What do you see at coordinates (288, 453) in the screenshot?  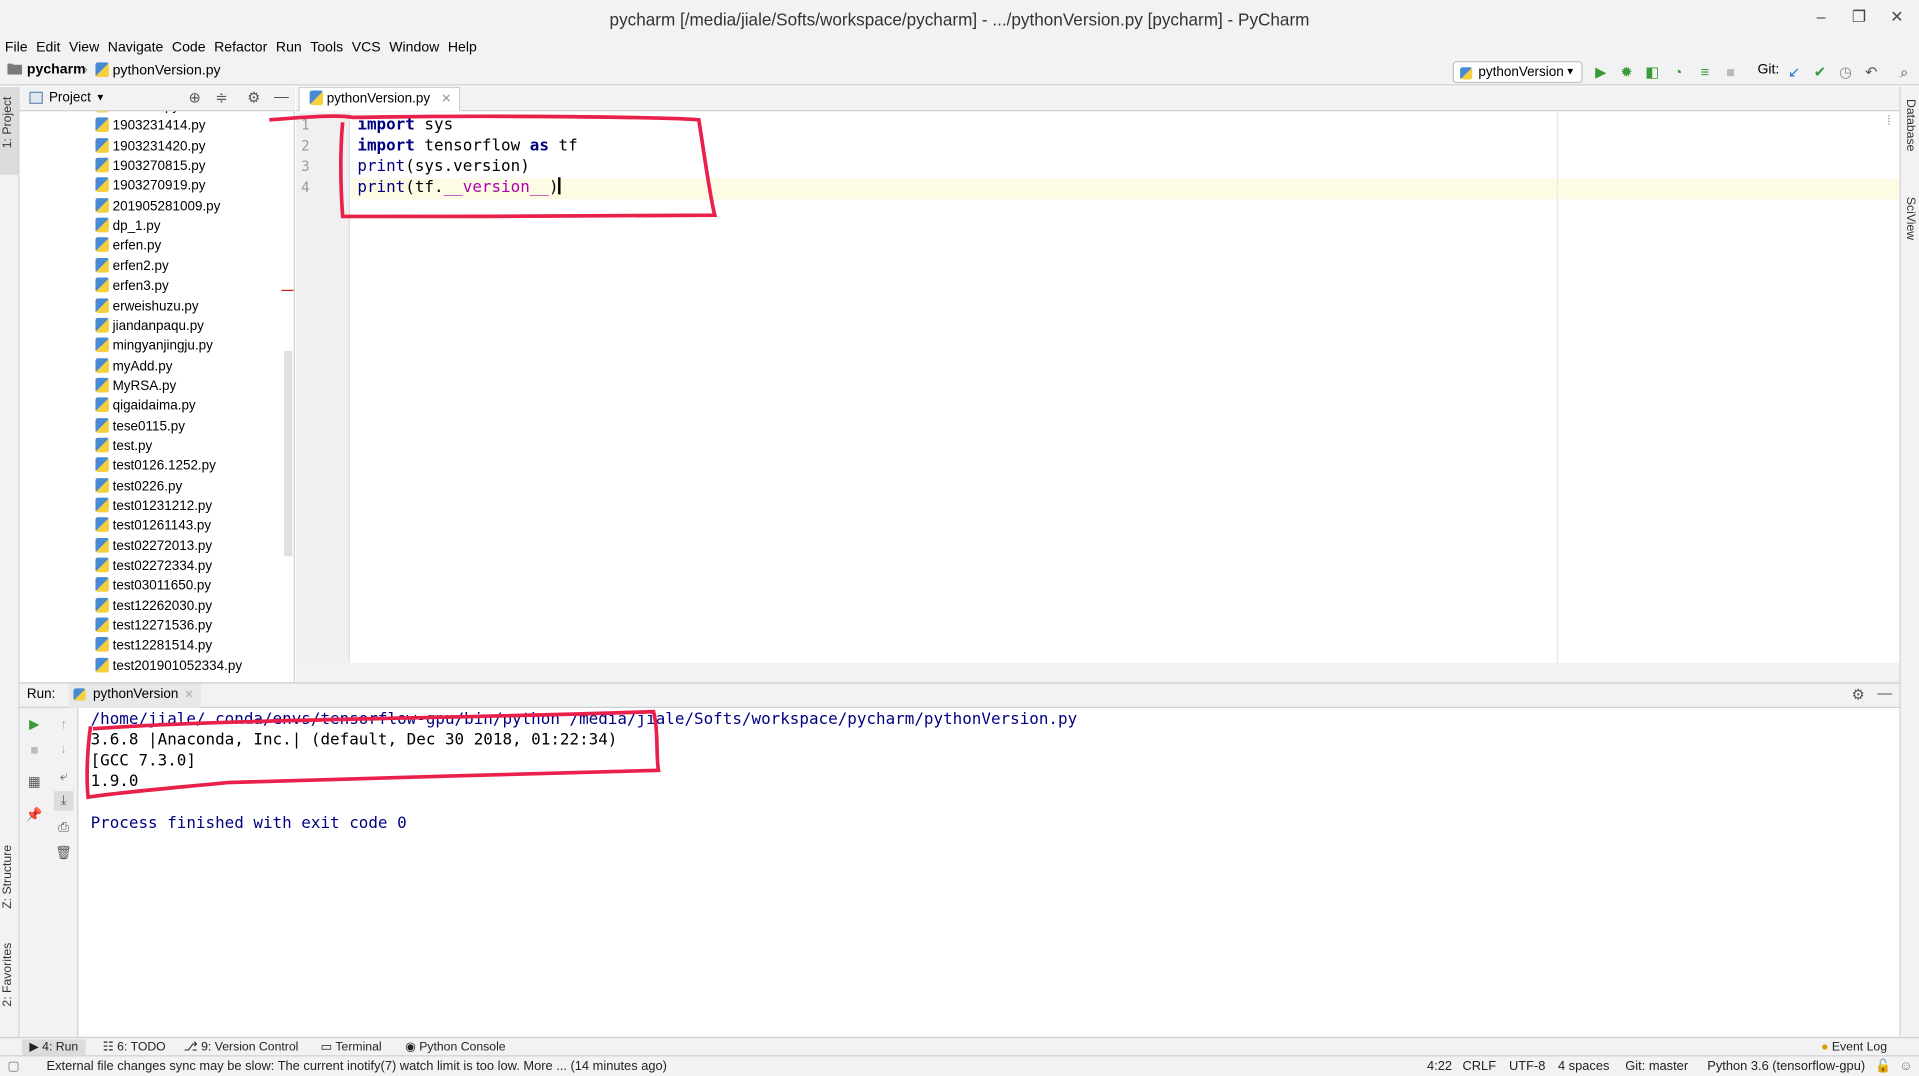 I see `project-scrollbar` at bounding box center [288, 453].